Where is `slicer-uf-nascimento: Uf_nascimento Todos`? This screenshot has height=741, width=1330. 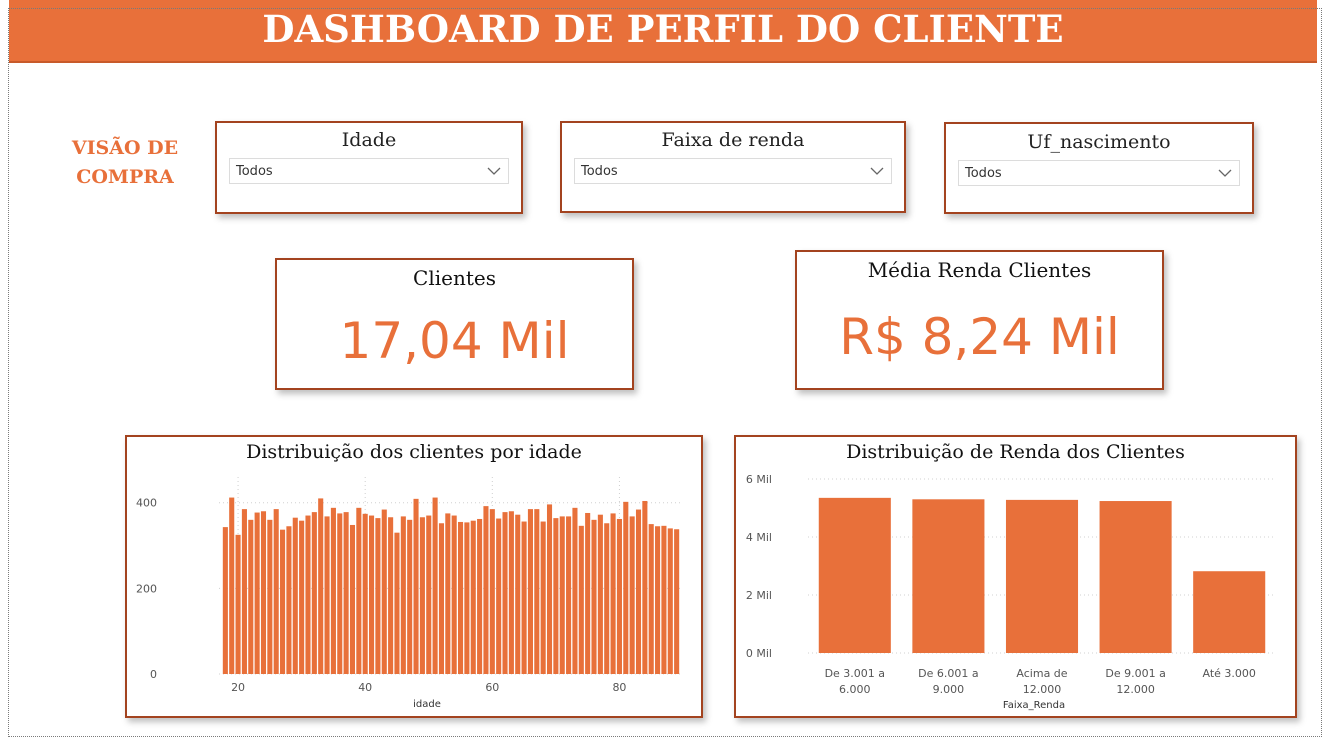
slicer-uf-nascimento: Uf_nascimento Todos is located at coordinates (1099, 168).